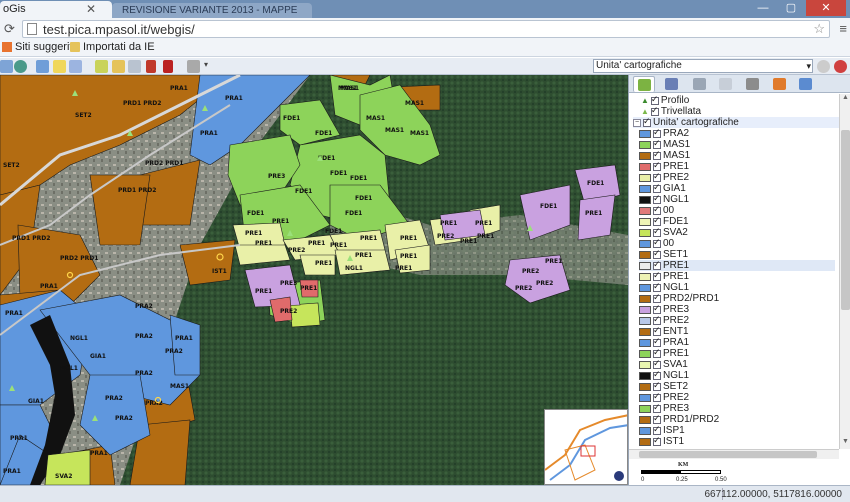 The image size is (850, 502). I want to click on layer-item: SET2, so click(737, 386).